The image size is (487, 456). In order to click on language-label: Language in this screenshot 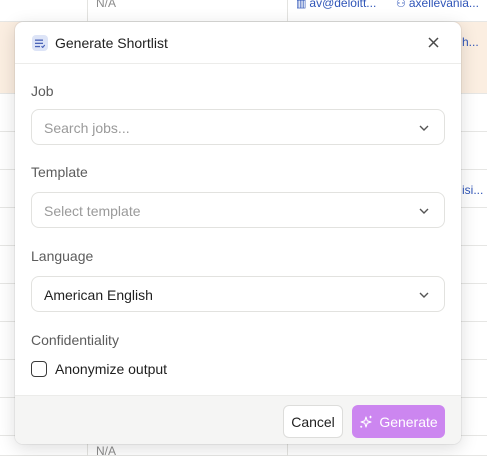, I will do `click(62, 256)`.